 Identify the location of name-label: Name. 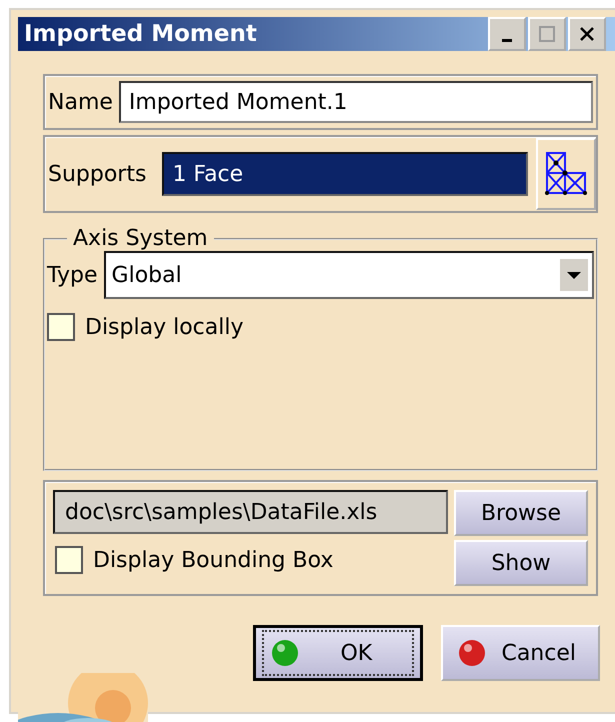
(80, 102).